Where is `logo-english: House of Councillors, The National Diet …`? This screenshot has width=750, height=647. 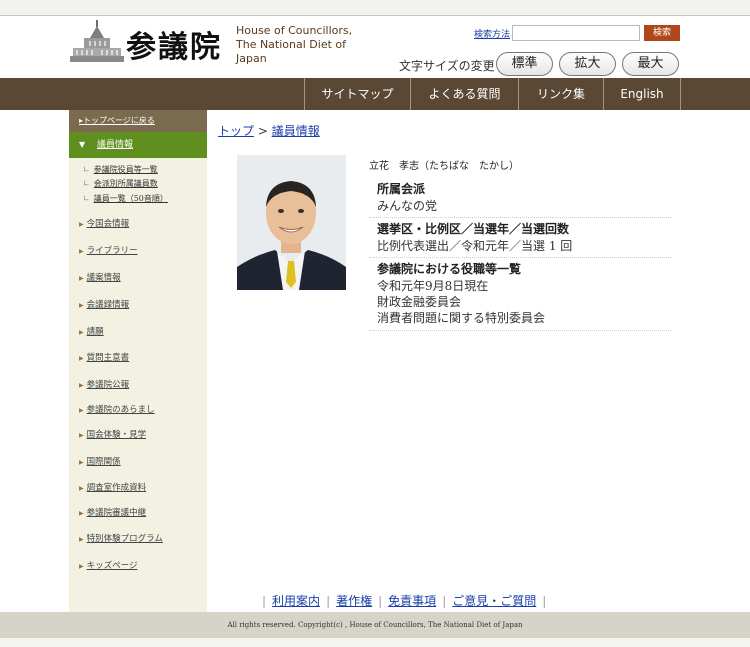
logo-english: House of Councillors, The National Diet … is located at coordinates (308, 45).